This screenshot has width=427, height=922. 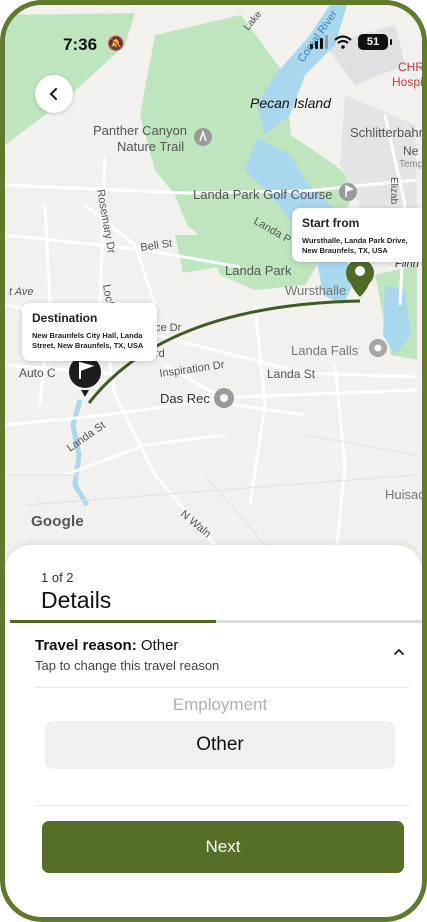 I want to click on start-callout-title: Start from, so click(x=331, y=223).